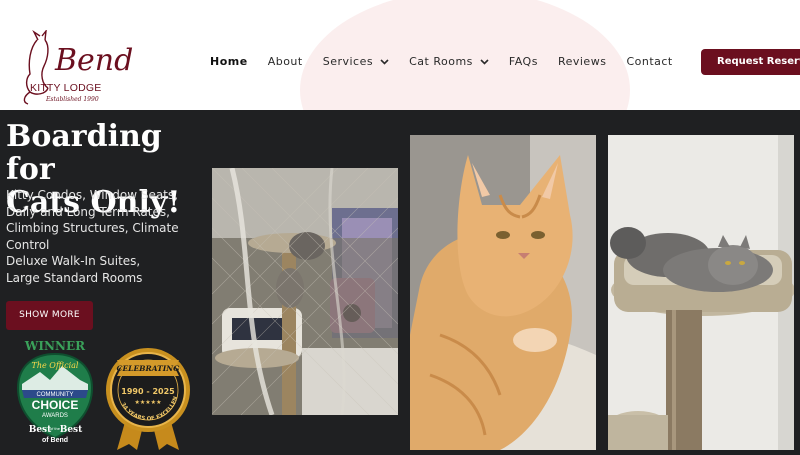  What do you see at coordinates (72, 99) in the screenshot?
I see `logo-established-text: Established 1990` at bounding box center [72, 99].